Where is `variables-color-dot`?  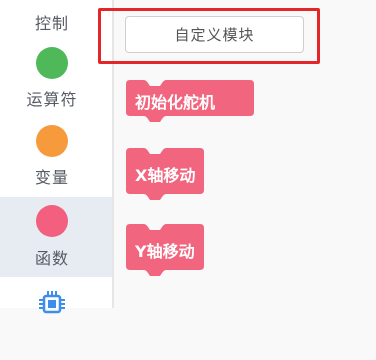 variables-color-dot is located at coordinates (52, 141).